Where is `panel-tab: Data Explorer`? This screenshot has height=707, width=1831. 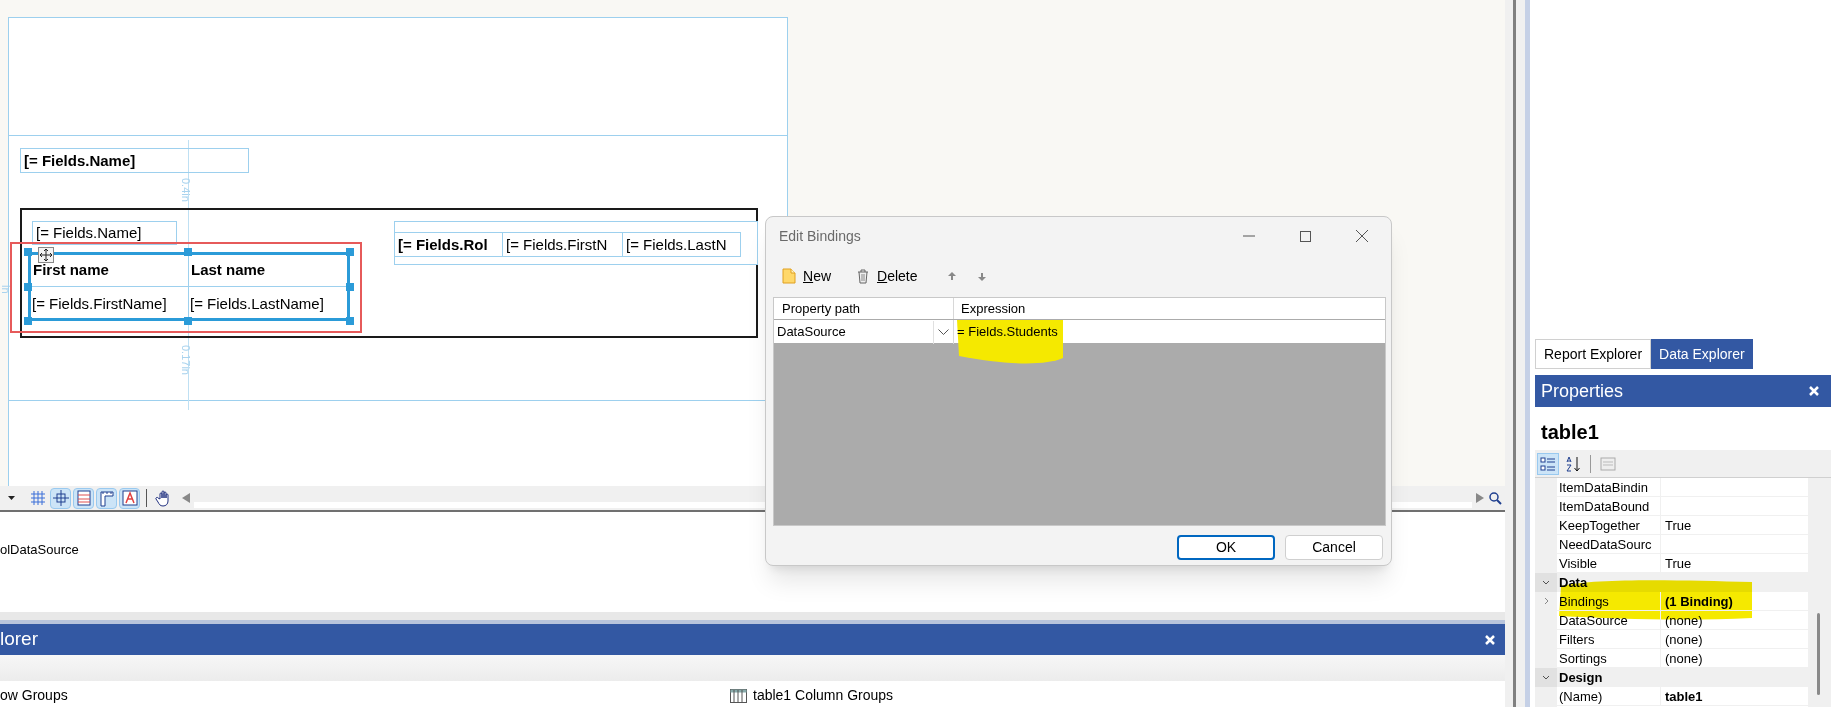
panel-tab: Data Explorer is located at coordinates (1702, 354).